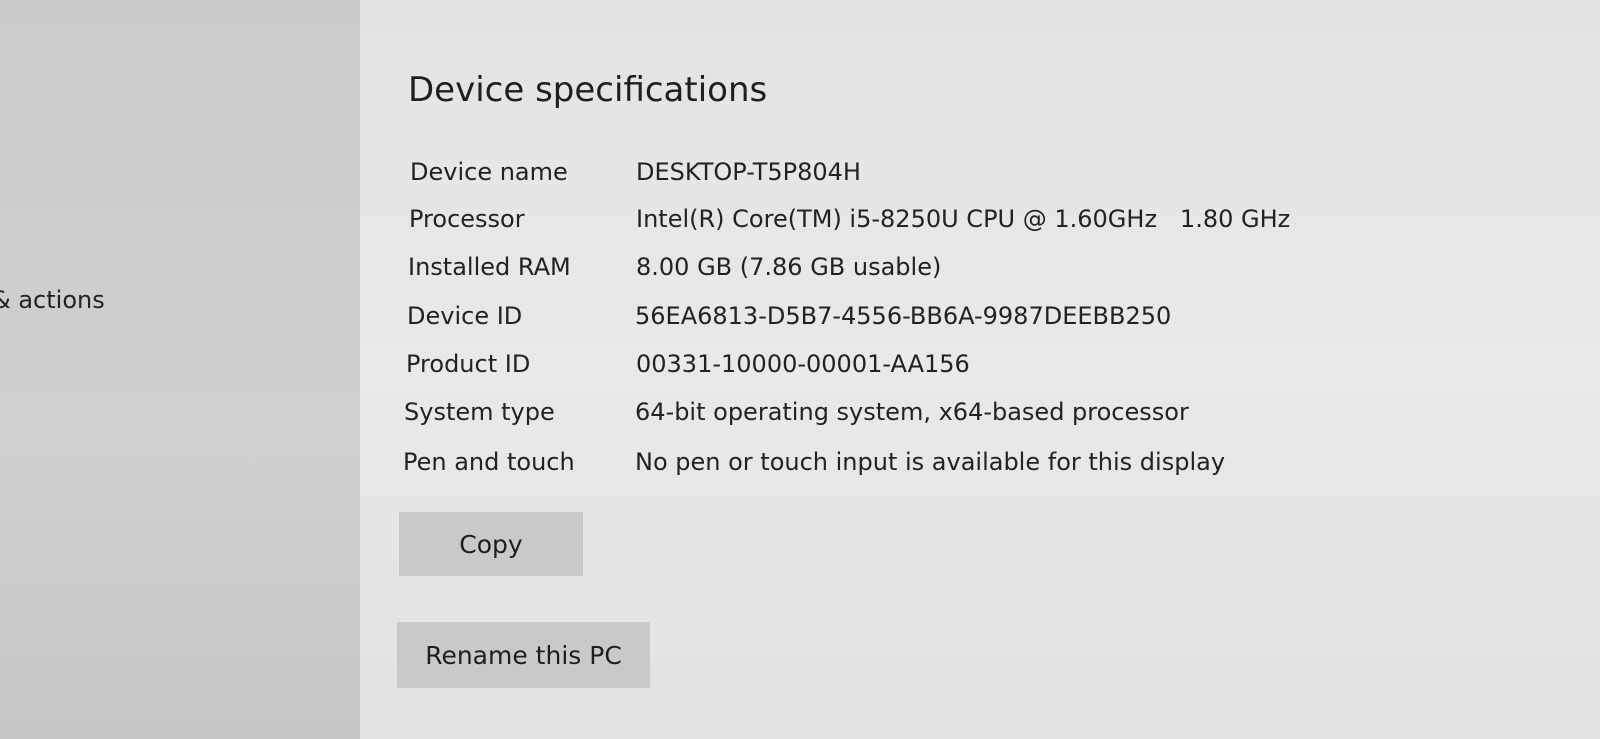 This screenshot has width=1600, height=739. Describe the element at coordinates (789, 267) in the screenshot. I see `spec-value: 8.00 GB (7.86 GB usable)` at that location.